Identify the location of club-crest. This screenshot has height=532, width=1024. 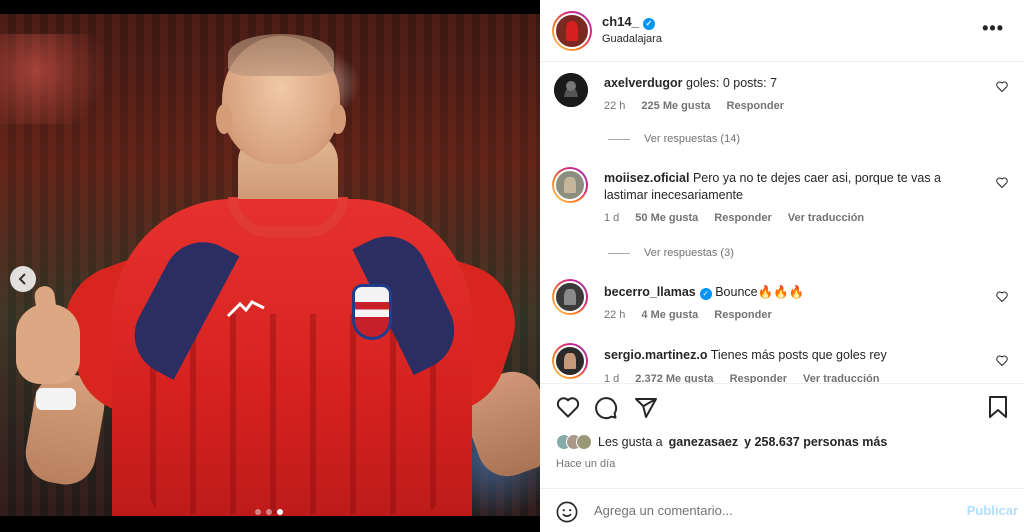
(372, 312).